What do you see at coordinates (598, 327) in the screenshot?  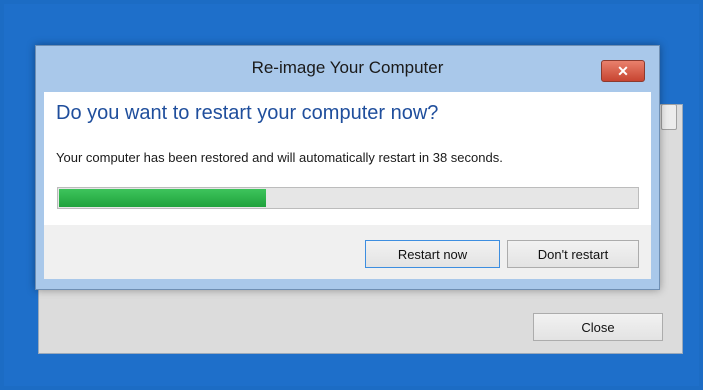 I see `close-button: Close` at bounding box center [598, 327].